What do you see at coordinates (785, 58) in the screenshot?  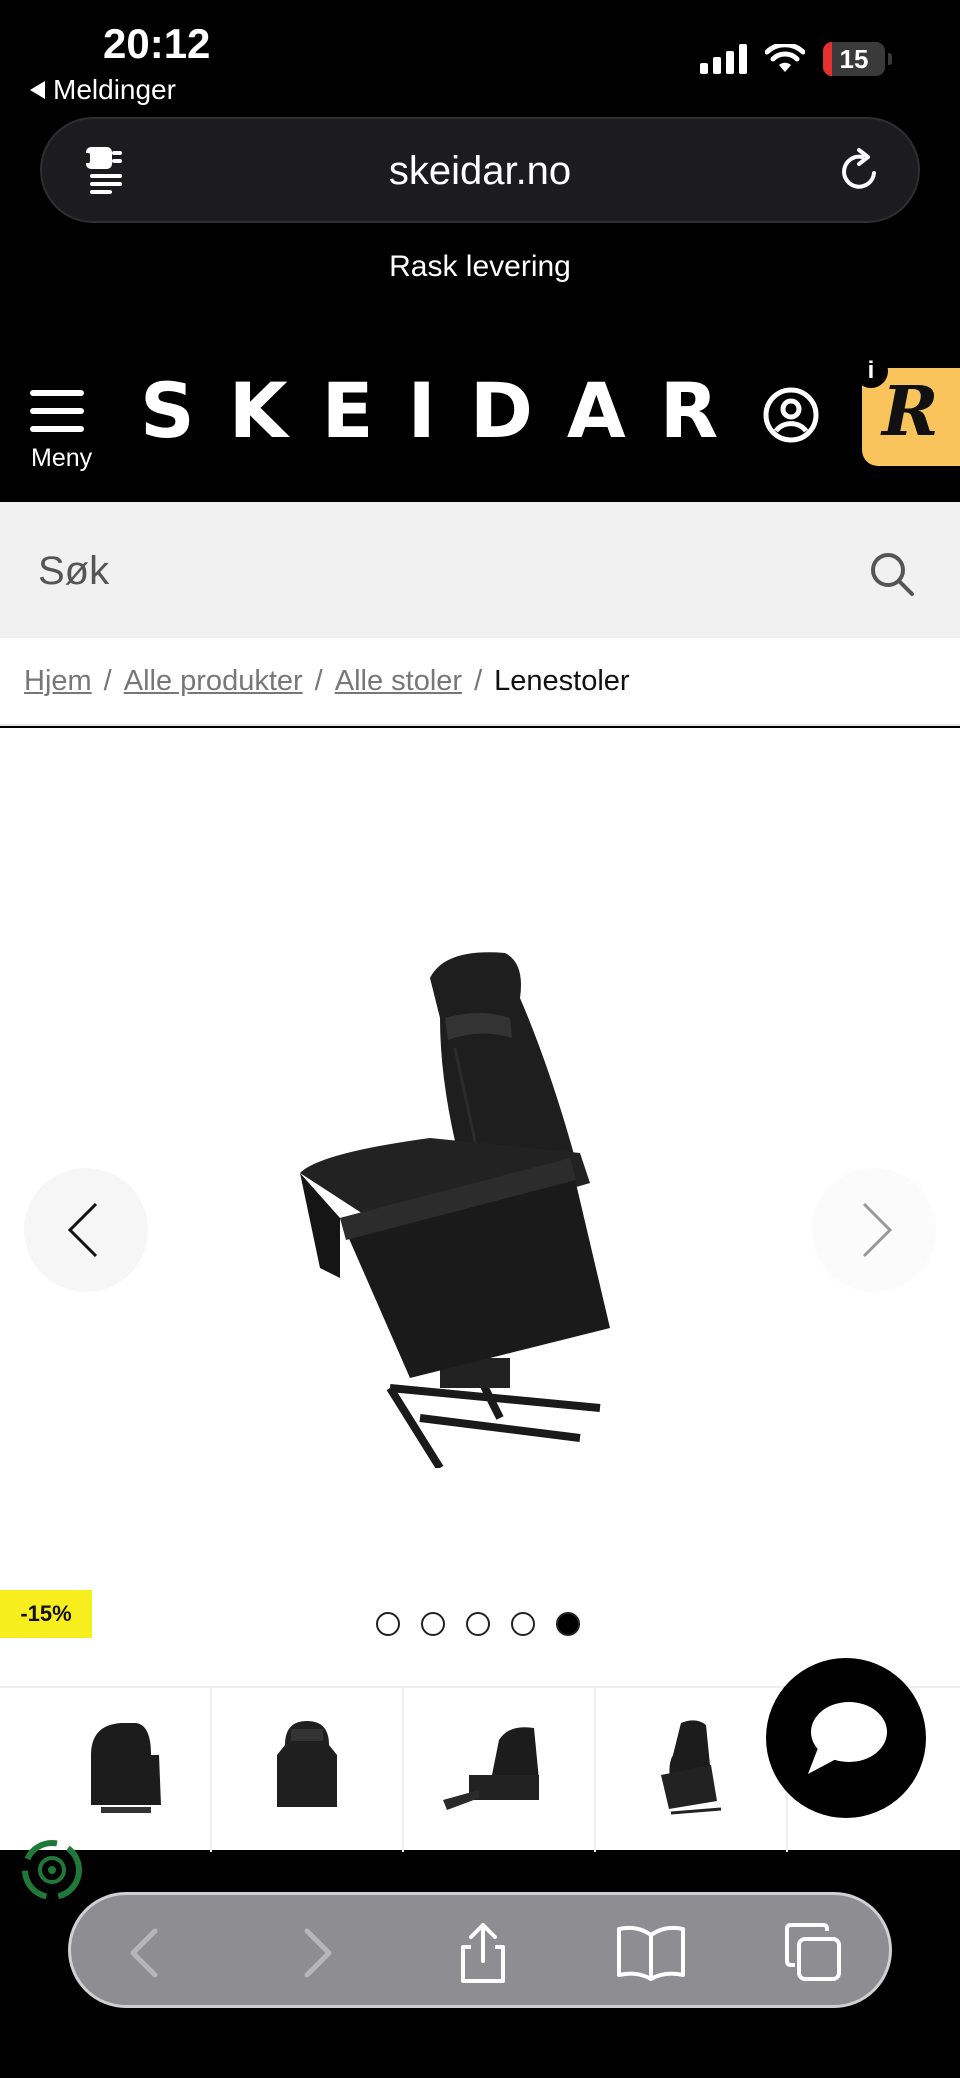 I see `wifi-icon` at bounding box center [785, 58].